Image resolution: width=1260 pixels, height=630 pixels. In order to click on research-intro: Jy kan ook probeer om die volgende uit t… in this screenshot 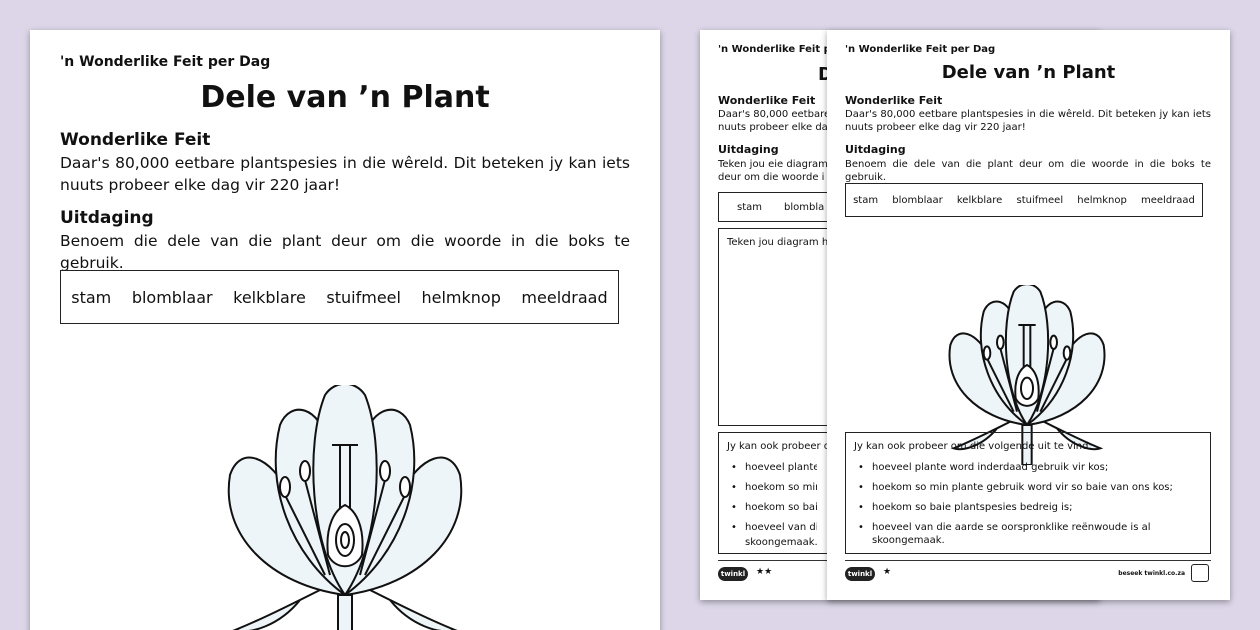, I will do `click(973, 446)`.